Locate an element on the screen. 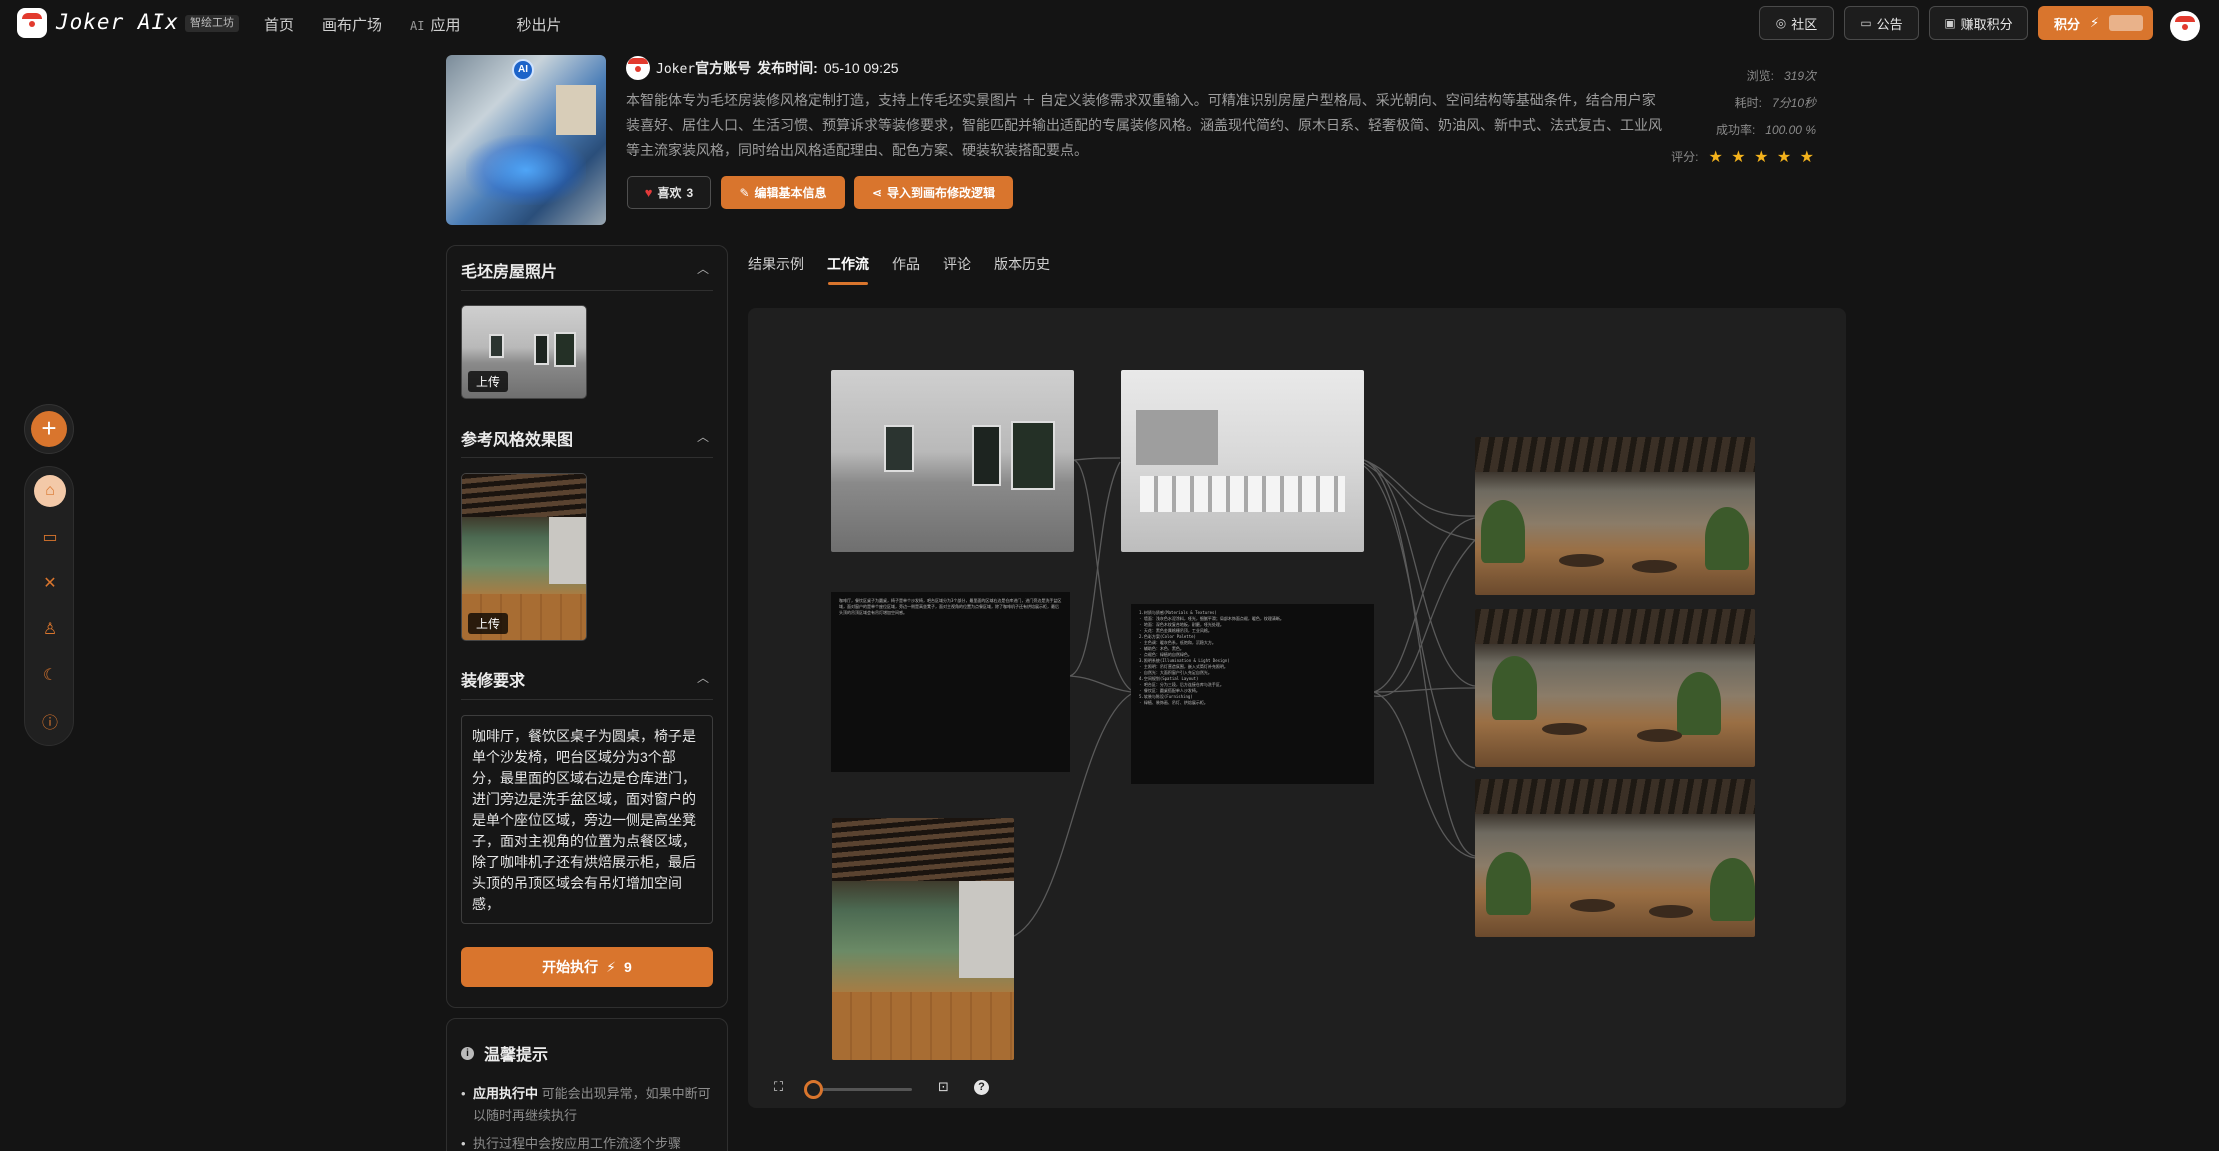 This screenshot has height=1151, width=2219. announcement-button: ▭ 公告 is located at coordinates (1881, 23).